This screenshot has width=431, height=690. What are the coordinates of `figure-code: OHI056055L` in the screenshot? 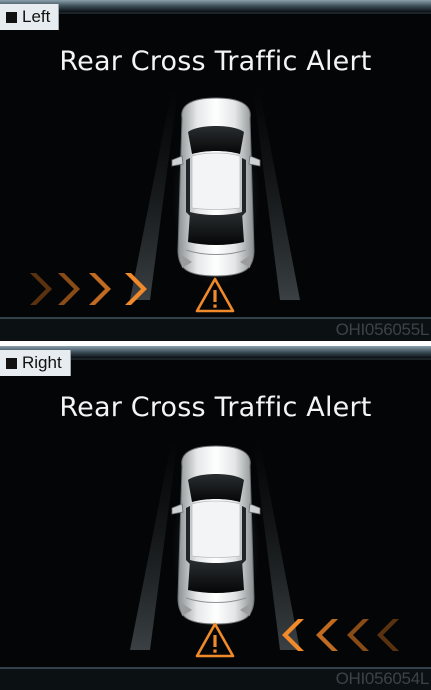 It's located at (382, 329).